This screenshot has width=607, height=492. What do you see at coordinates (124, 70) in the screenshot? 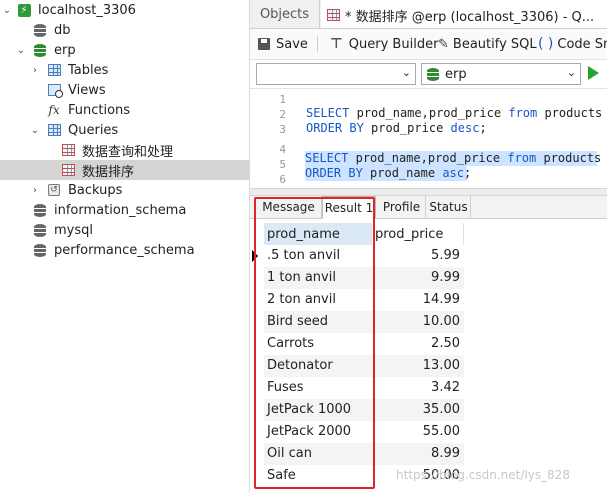
I see `tree-item-tables: › Tables` at bounding box center [124, 70].